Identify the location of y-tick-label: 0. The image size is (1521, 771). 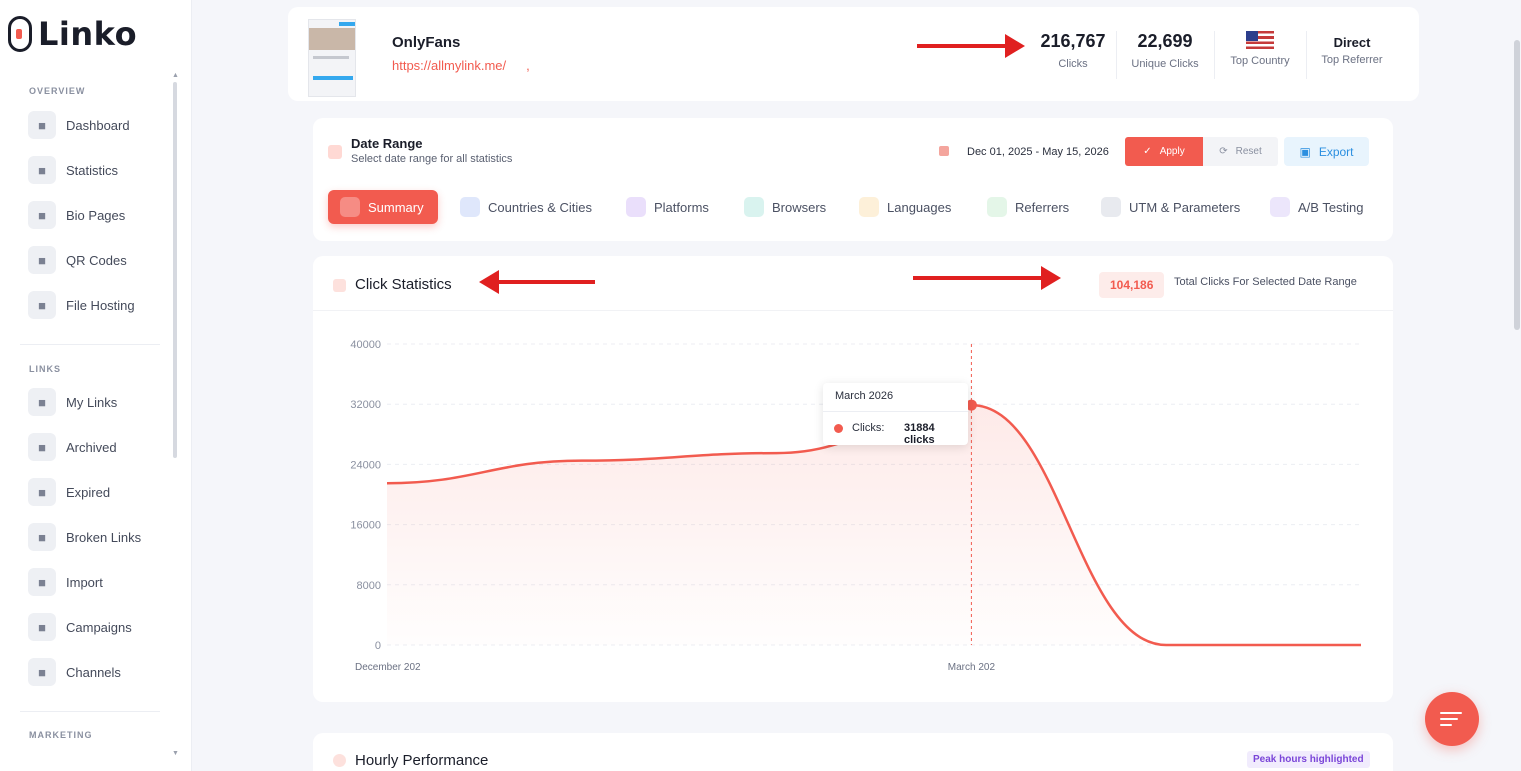
(378, 646).